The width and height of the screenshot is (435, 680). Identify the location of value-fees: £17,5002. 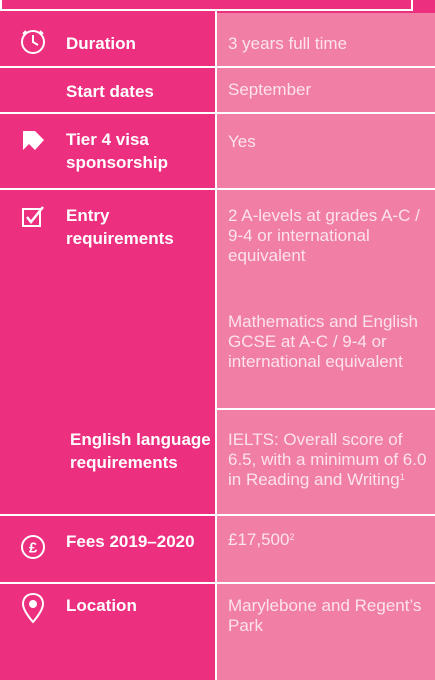
(328, 540).